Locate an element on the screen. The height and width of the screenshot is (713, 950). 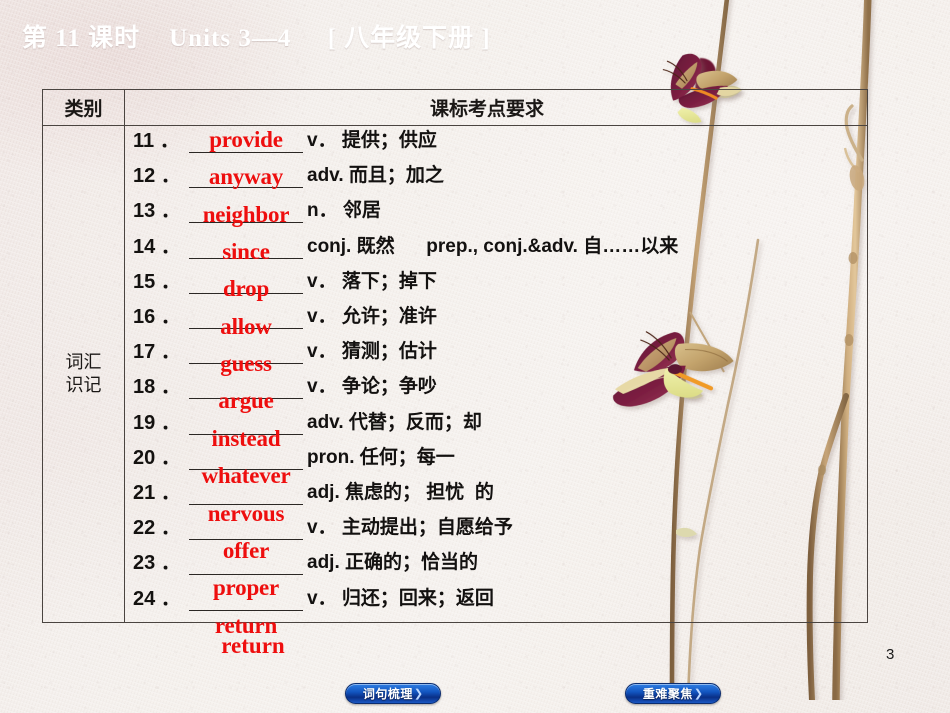
entry-blank: anyway is located at coordinates (246, 176).